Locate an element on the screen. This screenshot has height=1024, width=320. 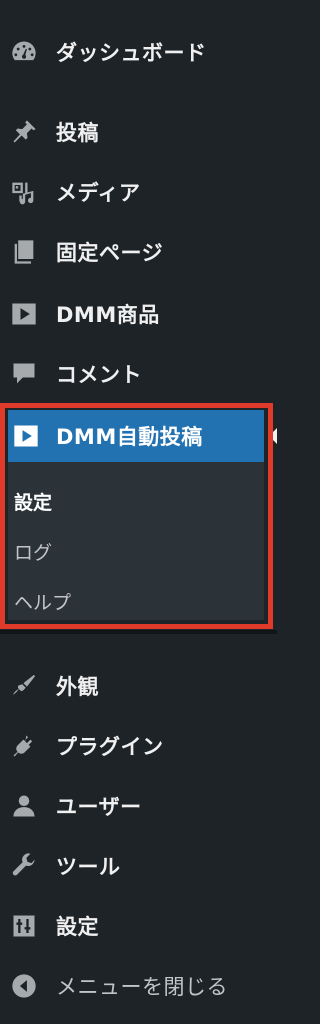
user-icon is located at coordinates (24, 806).